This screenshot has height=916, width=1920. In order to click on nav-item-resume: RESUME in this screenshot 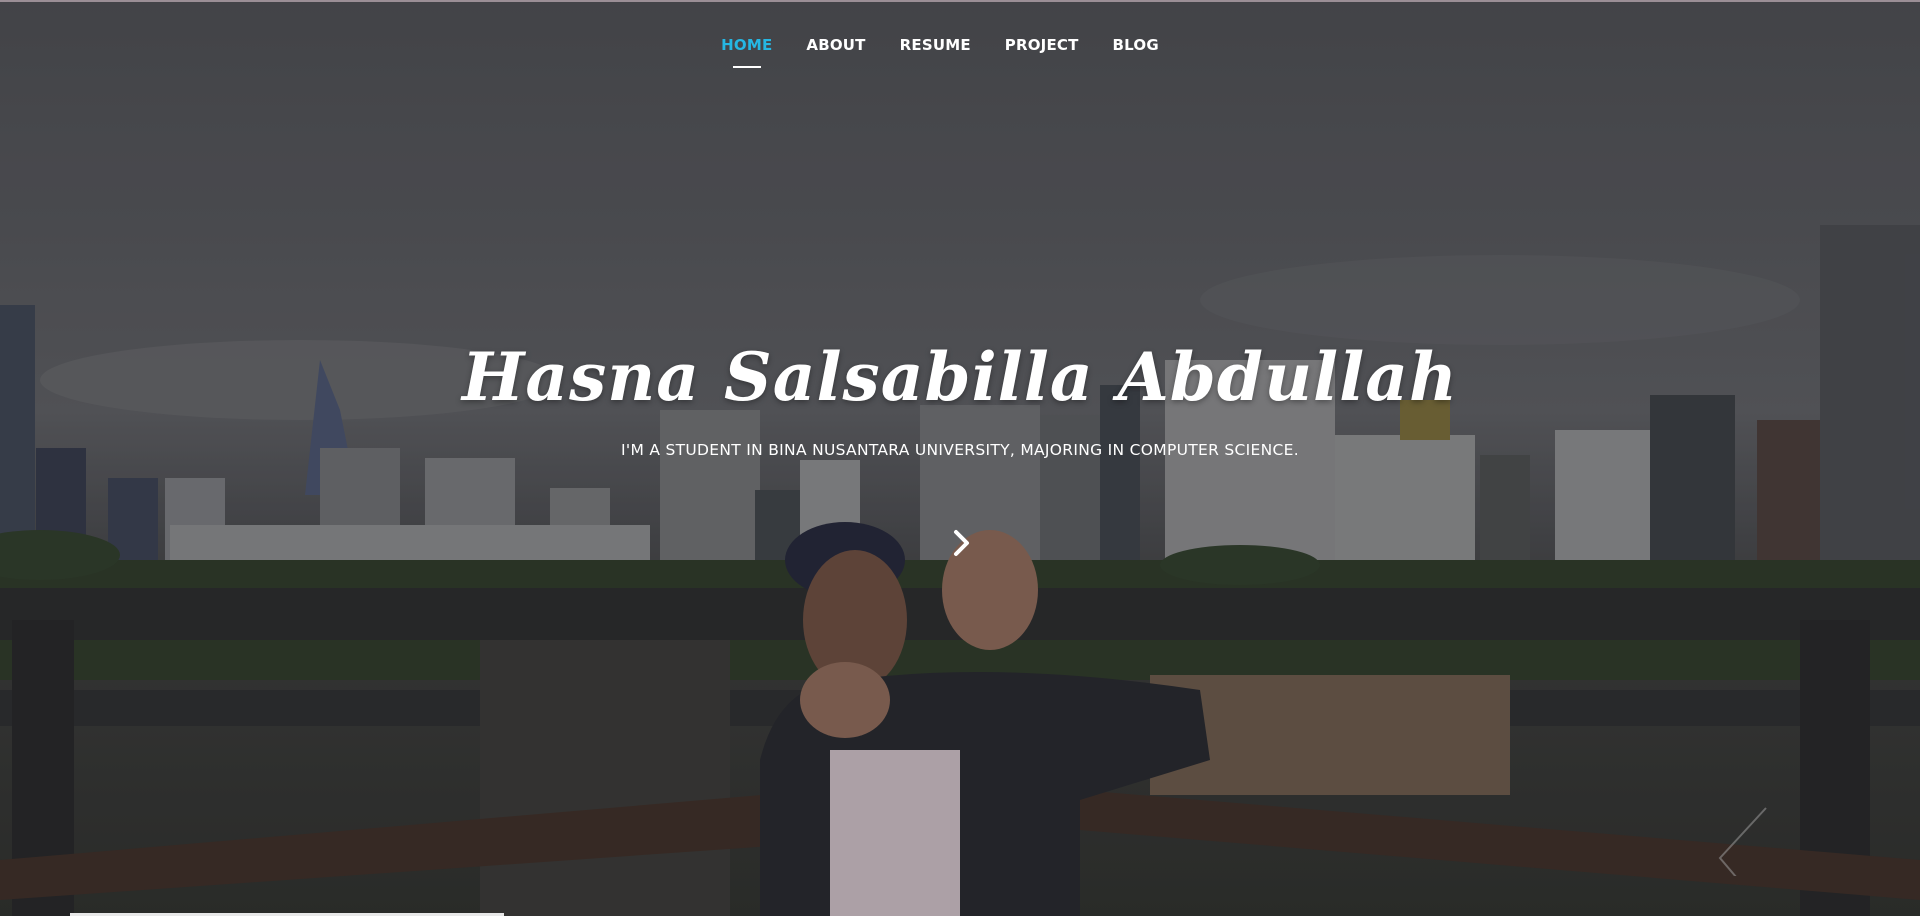, I will do `click(935, 52)`.